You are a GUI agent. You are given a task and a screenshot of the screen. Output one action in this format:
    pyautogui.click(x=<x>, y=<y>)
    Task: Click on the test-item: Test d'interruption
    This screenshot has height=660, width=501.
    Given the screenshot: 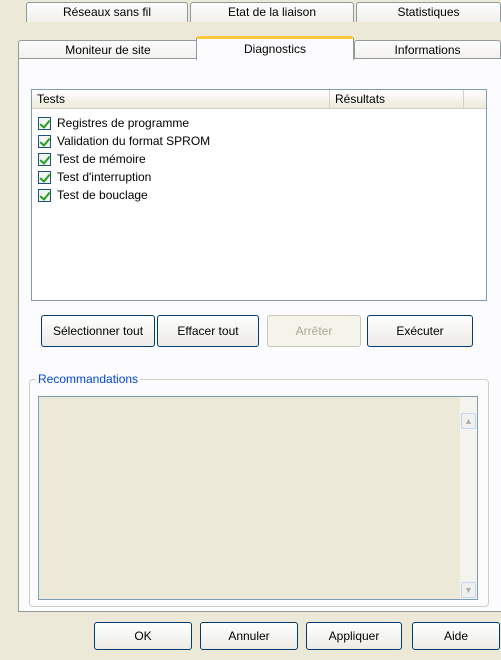 What is the action you would take?
    pyautogui.click(x=124, y=177)
    